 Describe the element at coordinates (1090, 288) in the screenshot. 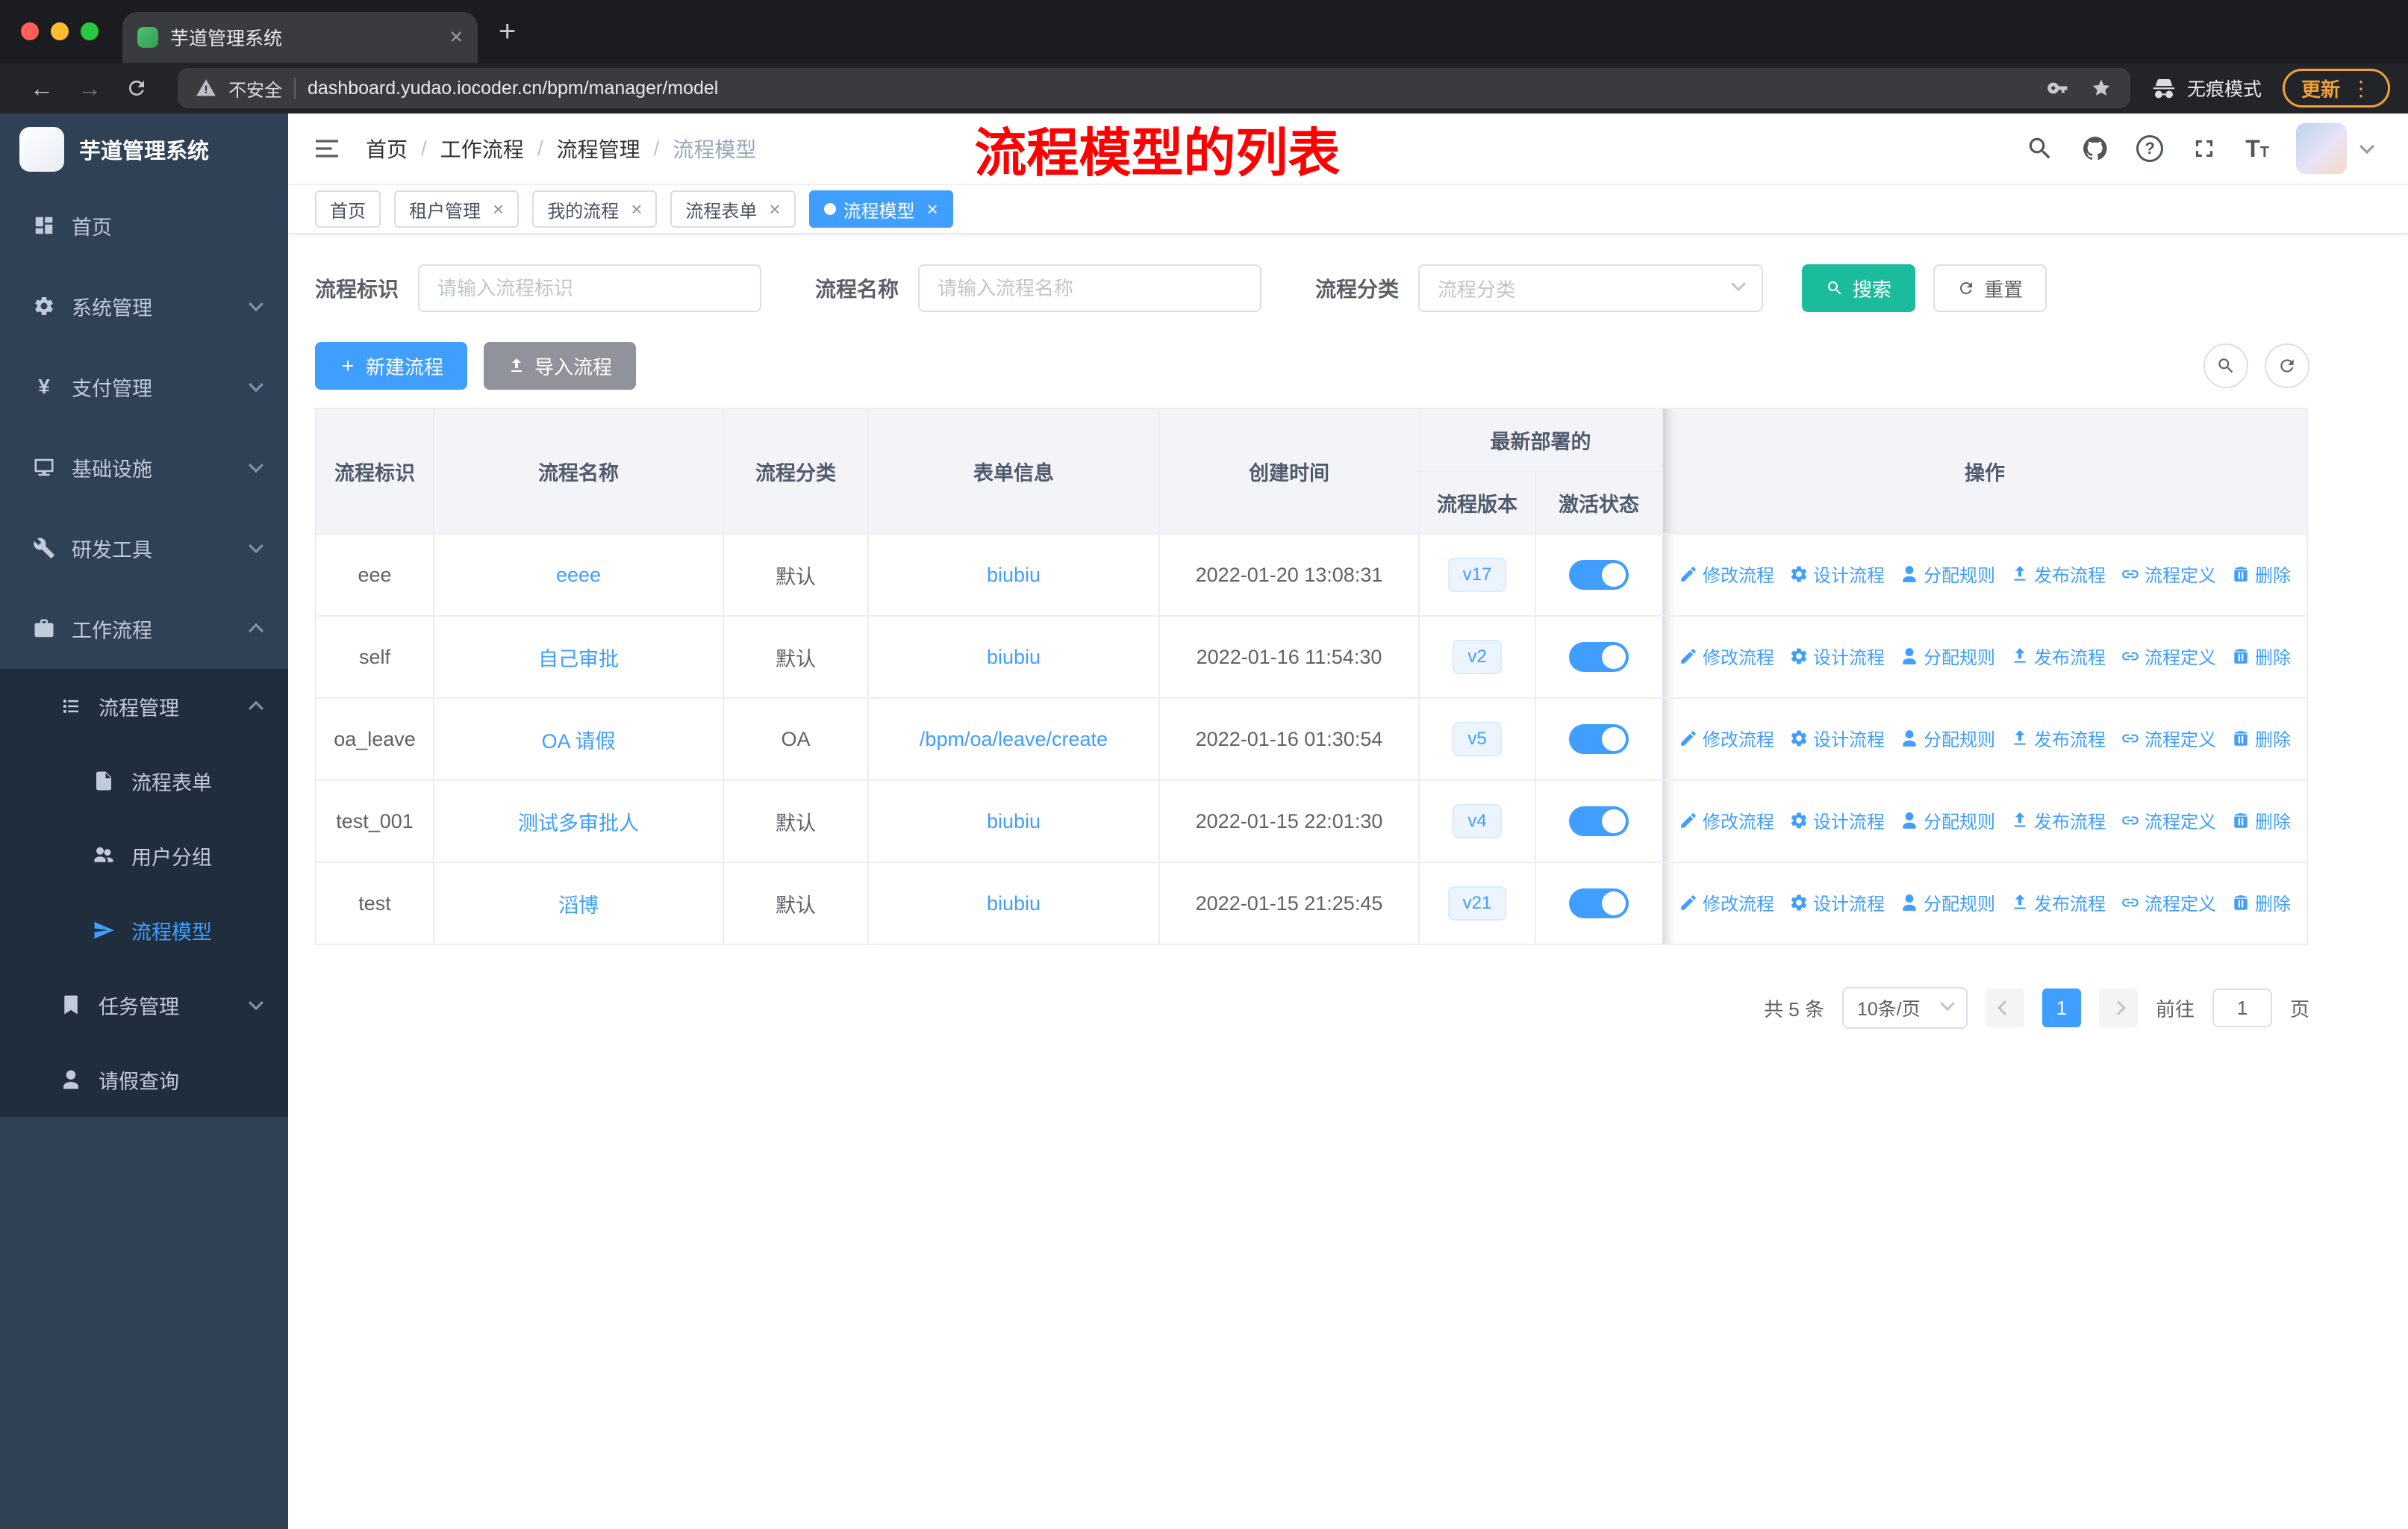

I see `filter-name-input` at that location.